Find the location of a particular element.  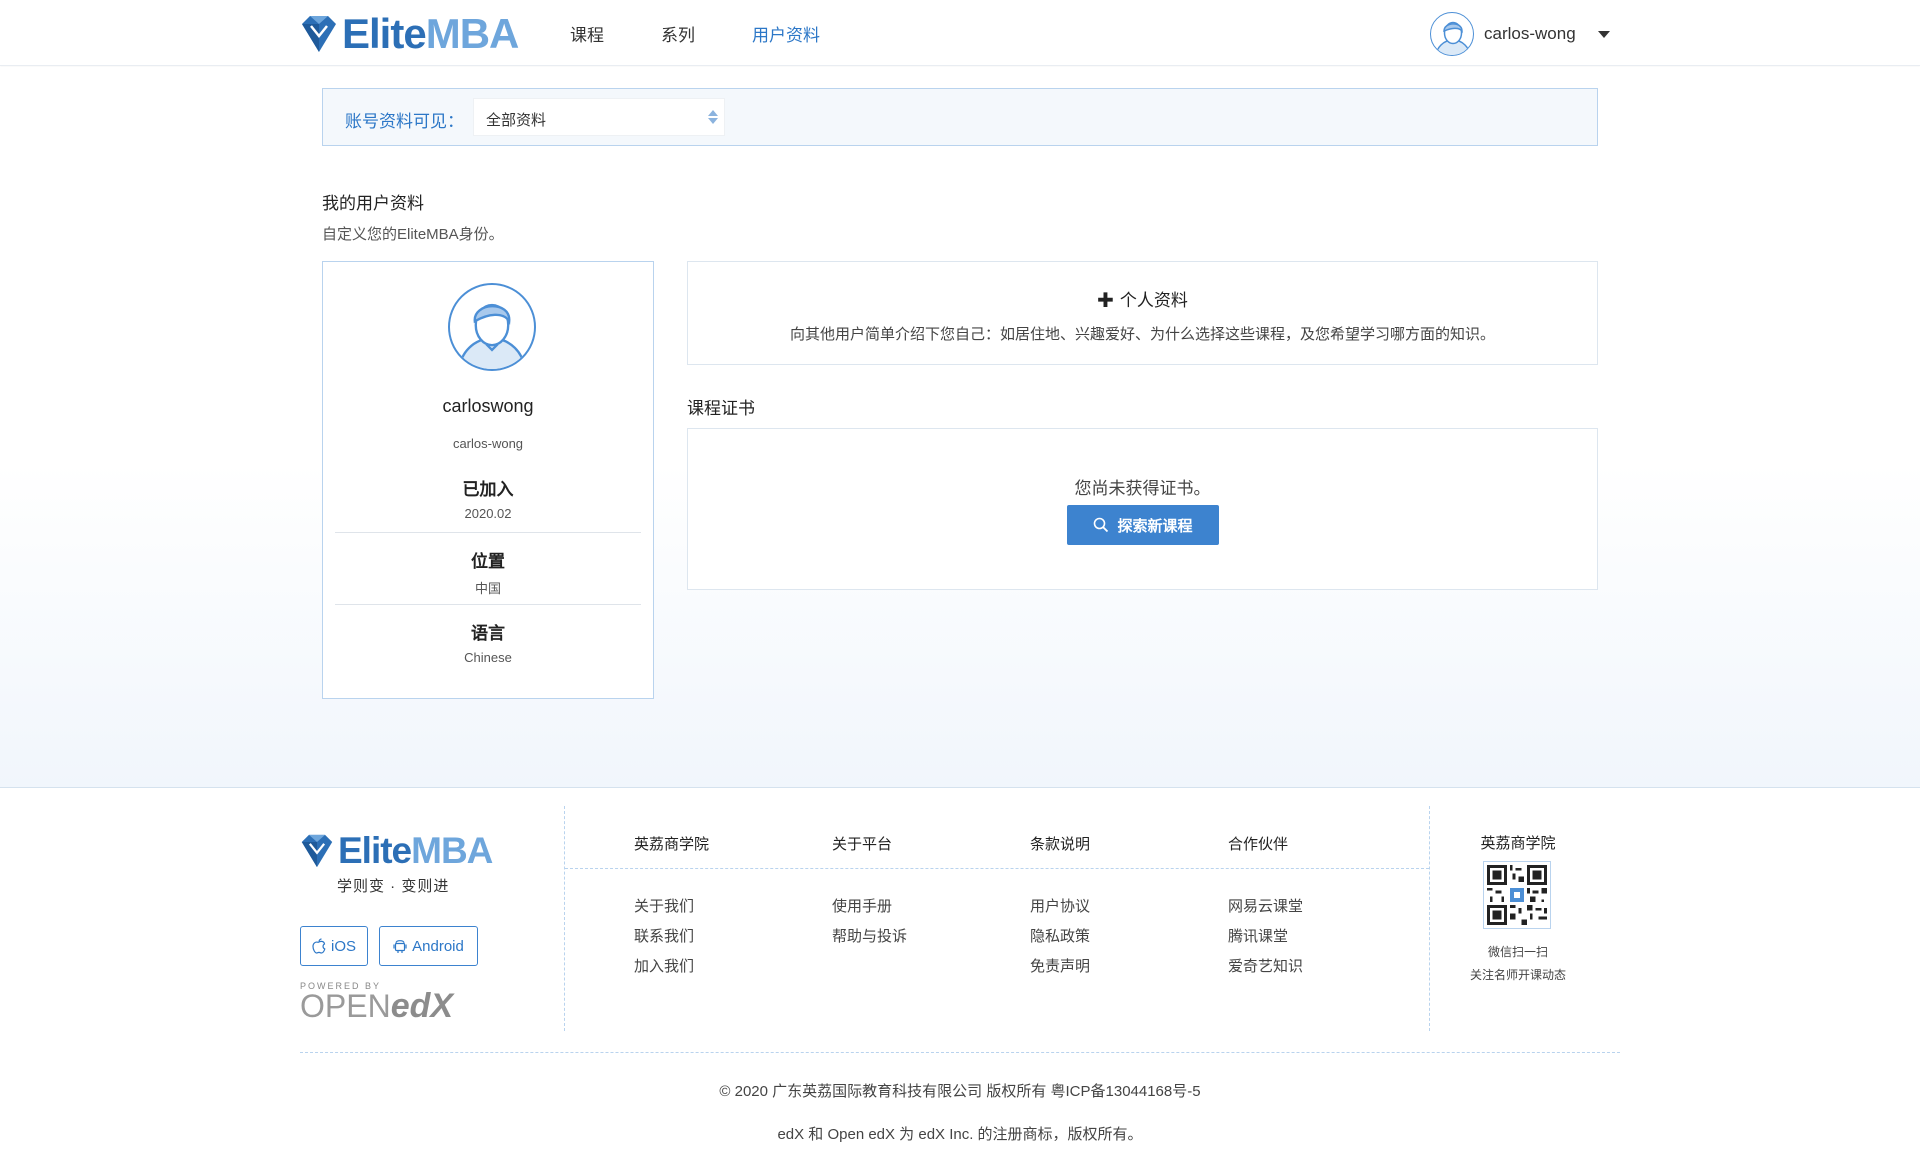

footer-col-head-platform: 关于平台 is located at coordinates (862, 844).